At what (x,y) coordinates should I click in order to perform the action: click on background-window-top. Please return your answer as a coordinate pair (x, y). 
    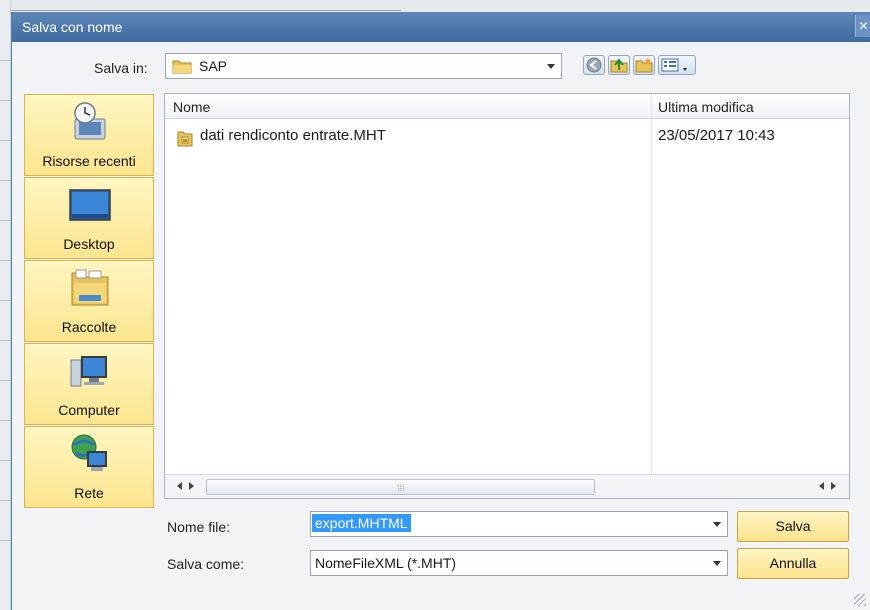
    Looking at the image, I should click on (440, 6).